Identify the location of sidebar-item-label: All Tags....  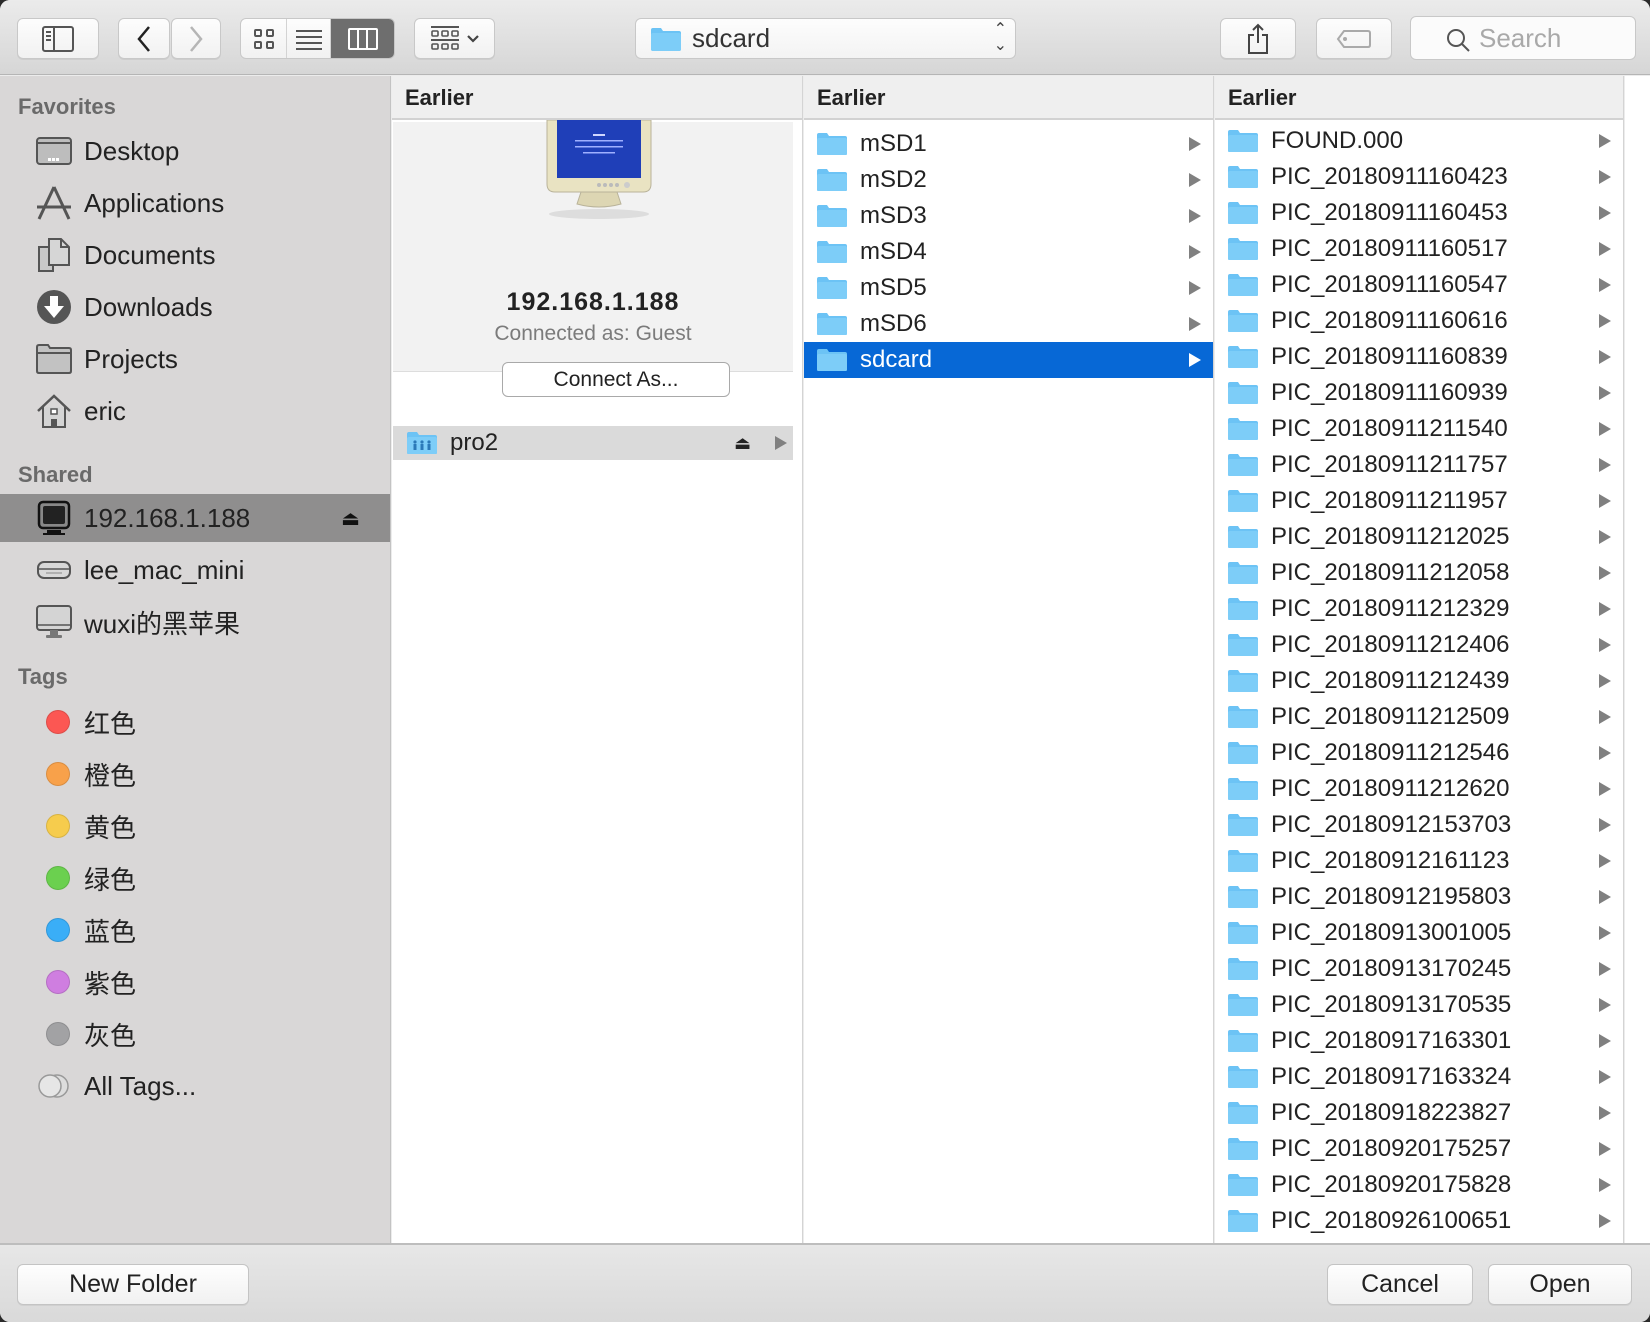
(140, 1085).